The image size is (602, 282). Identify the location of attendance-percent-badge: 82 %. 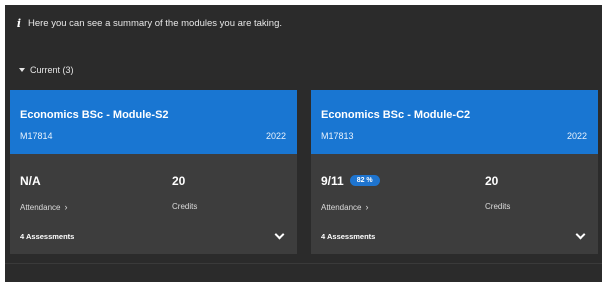
(364, 181).